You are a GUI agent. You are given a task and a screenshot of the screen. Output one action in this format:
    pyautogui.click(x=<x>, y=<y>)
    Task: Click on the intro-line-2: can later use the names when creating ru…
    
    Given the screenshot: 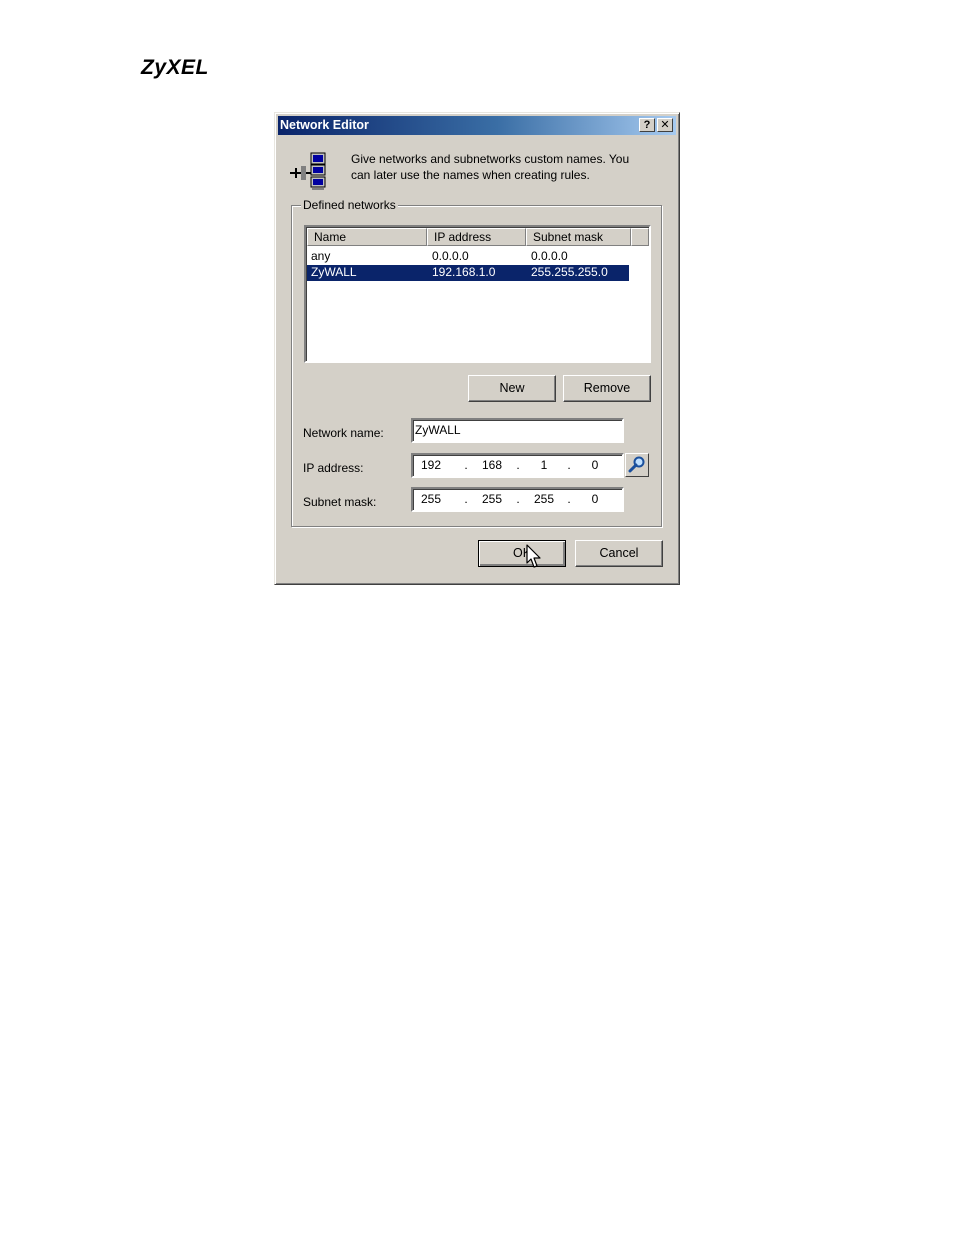 What is the action you would take?
    pyautogui.click(x=470, y=174)
    